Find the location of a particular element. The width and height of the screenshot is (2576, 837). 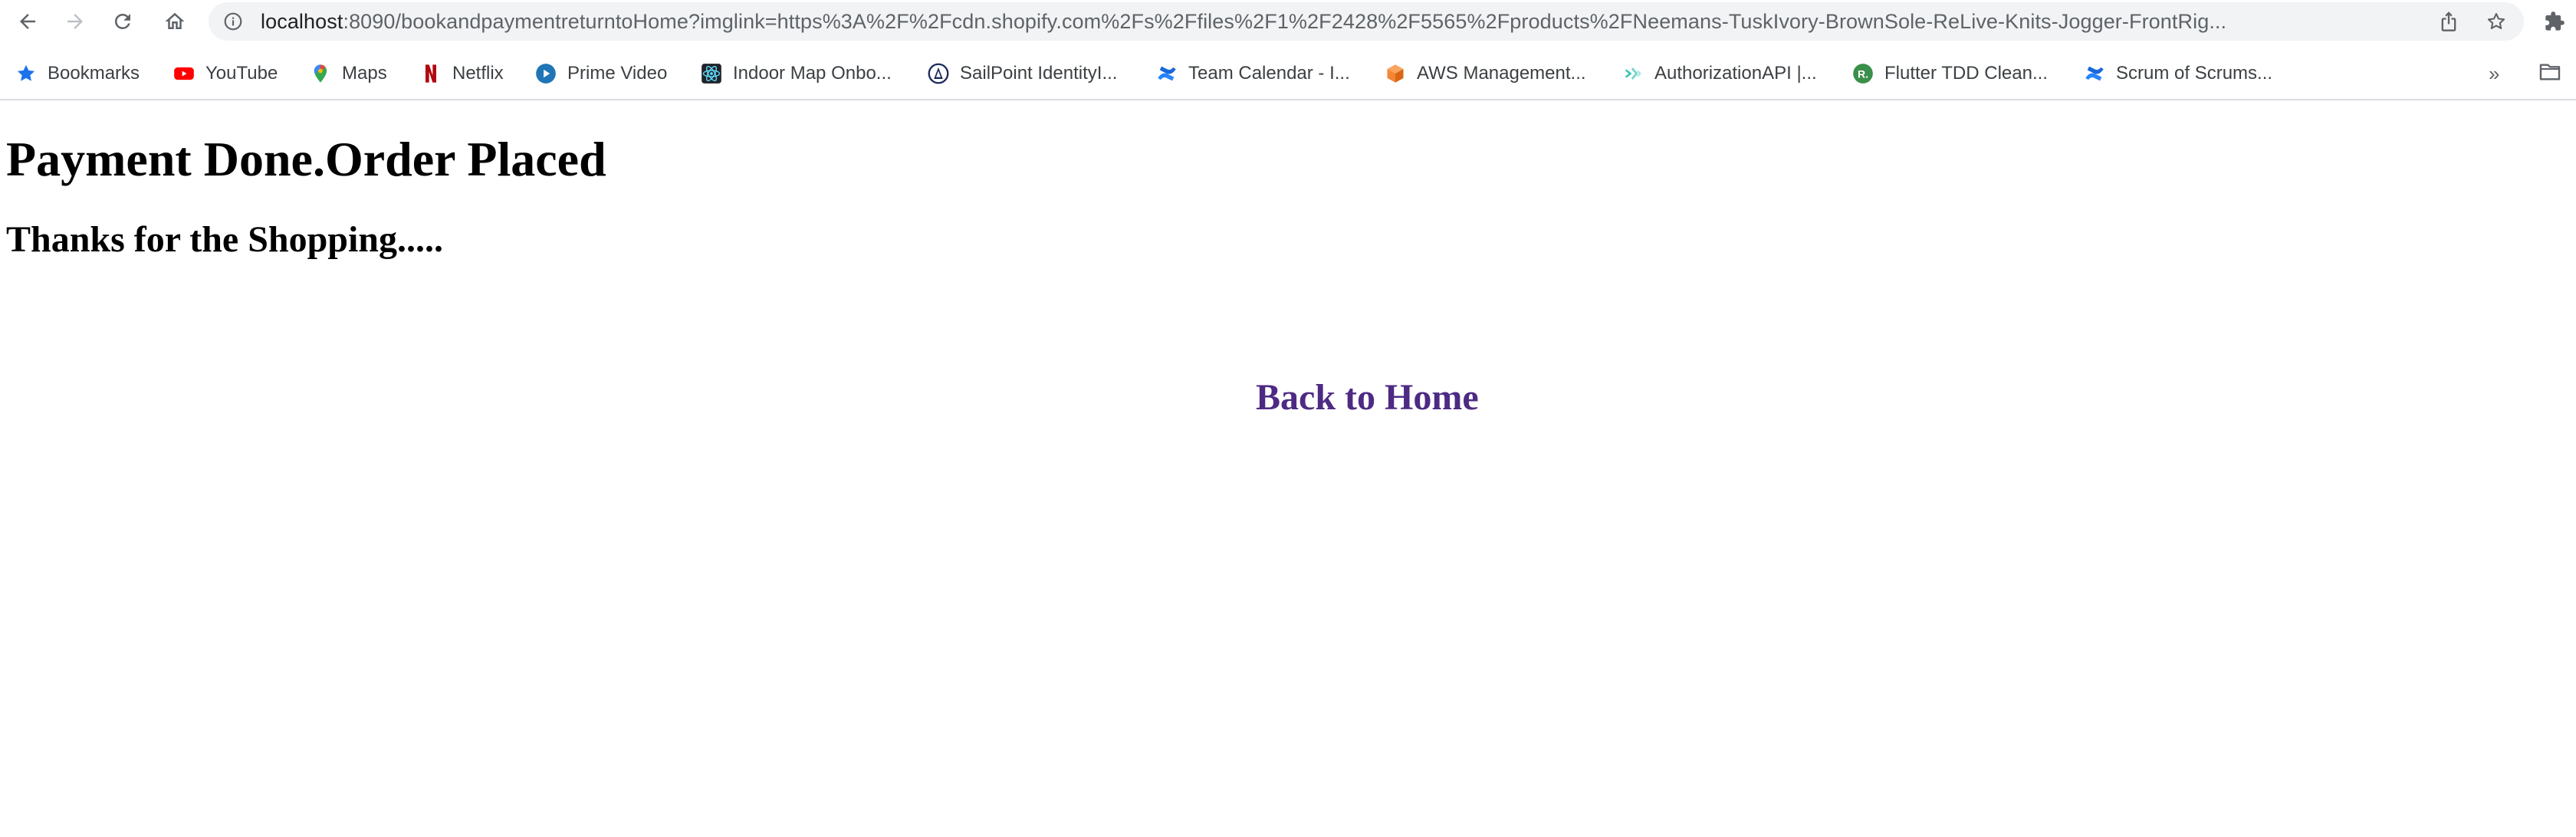

page-title: Payment Done.Order Placed is located at coordinates (306, 159).